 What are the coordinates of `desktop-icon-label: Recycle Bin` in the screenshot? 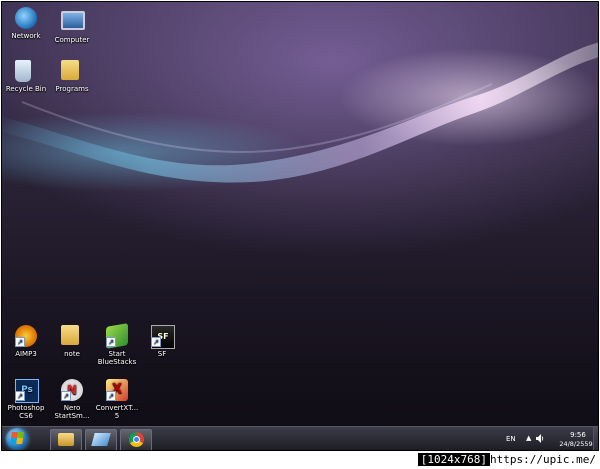 It's located at (26, 89).